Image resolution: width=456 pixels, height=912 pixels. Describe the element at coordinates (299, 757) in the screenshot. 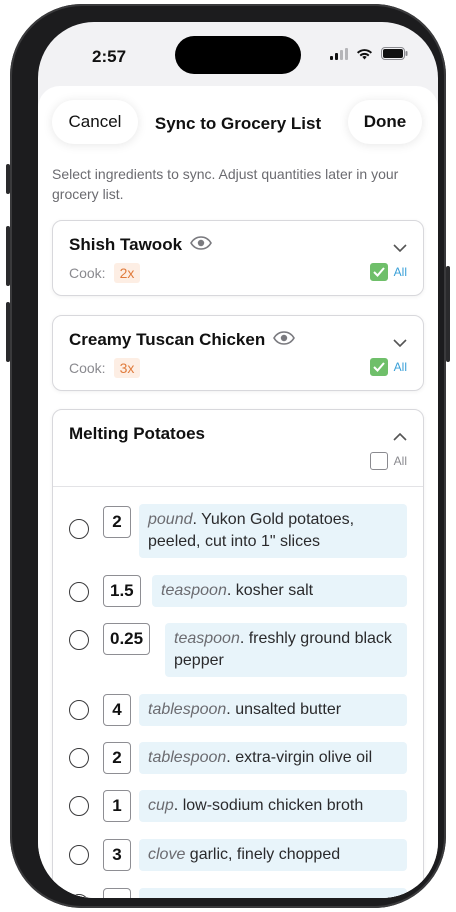

I see `ingredient-desc: . extra-virgin olive oil` at that location.